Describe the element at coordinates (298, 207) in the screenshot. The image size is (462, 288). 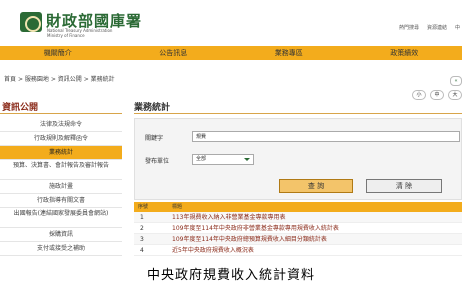
I see `table-header: 序號 標題` at that location.